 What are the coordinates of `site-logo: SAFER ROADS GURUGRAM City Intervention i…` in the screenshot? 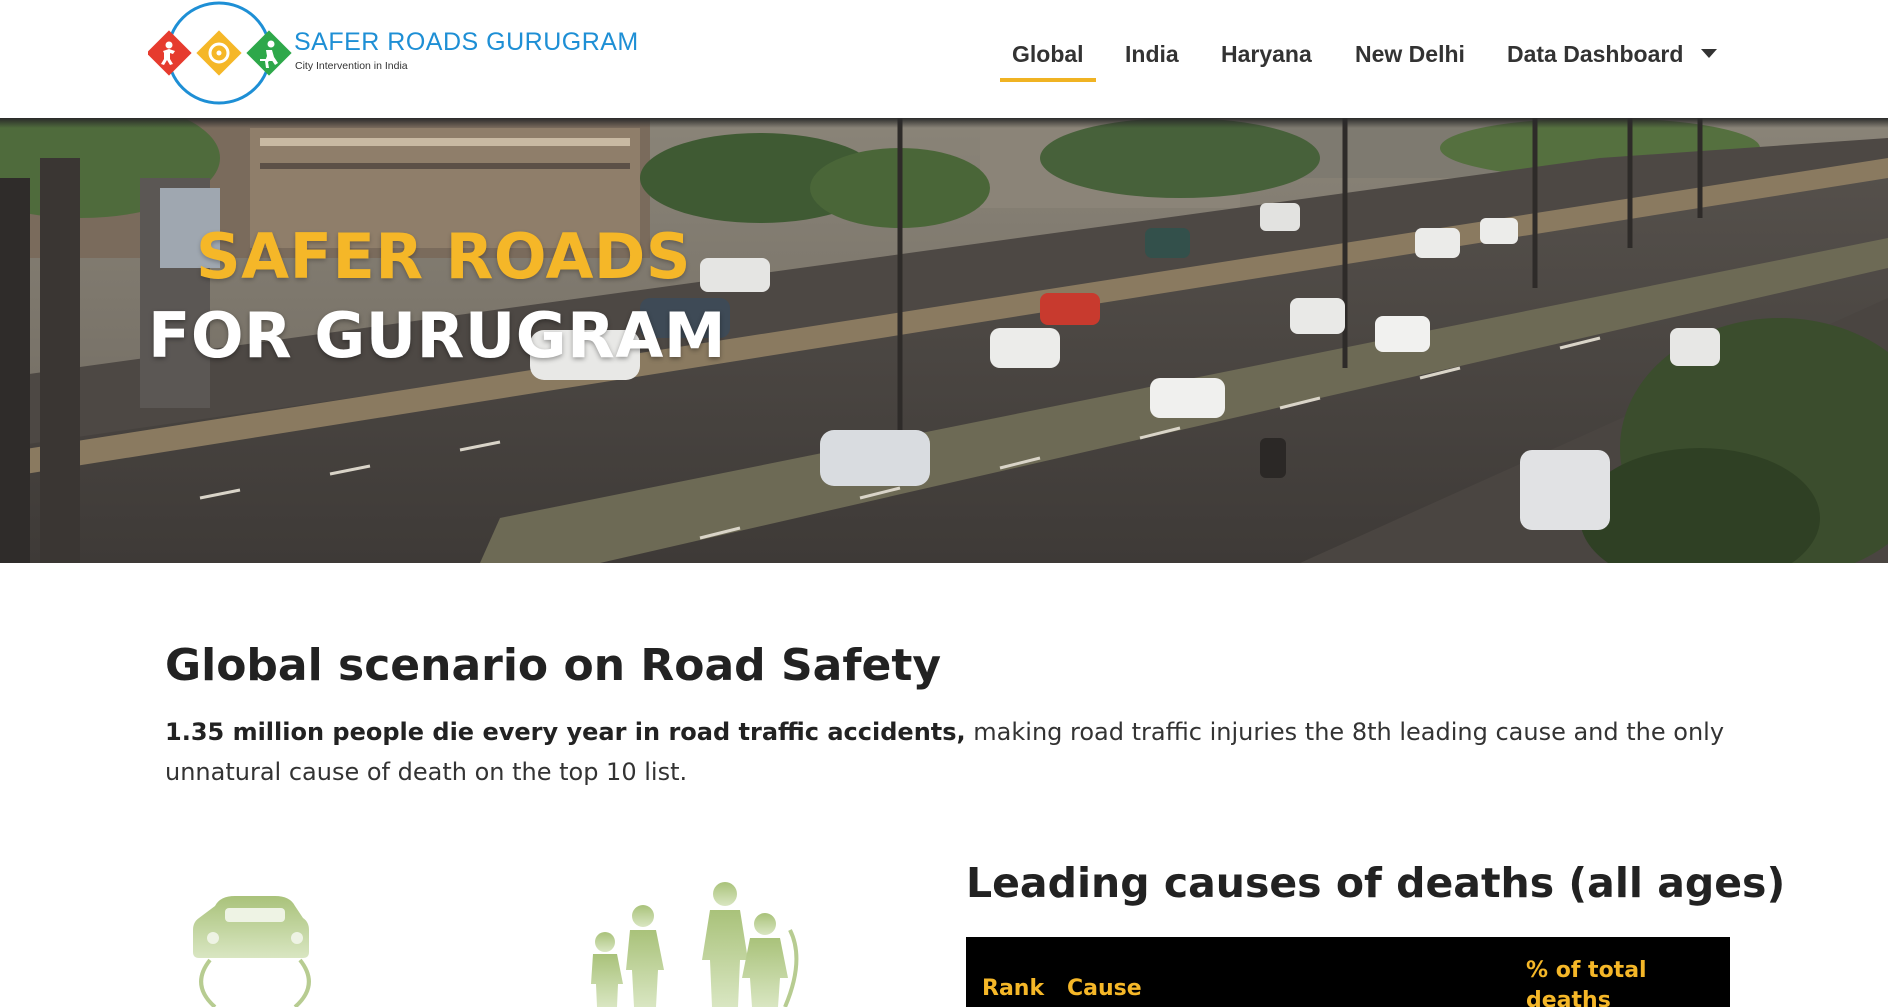 It's located at (393, 53).